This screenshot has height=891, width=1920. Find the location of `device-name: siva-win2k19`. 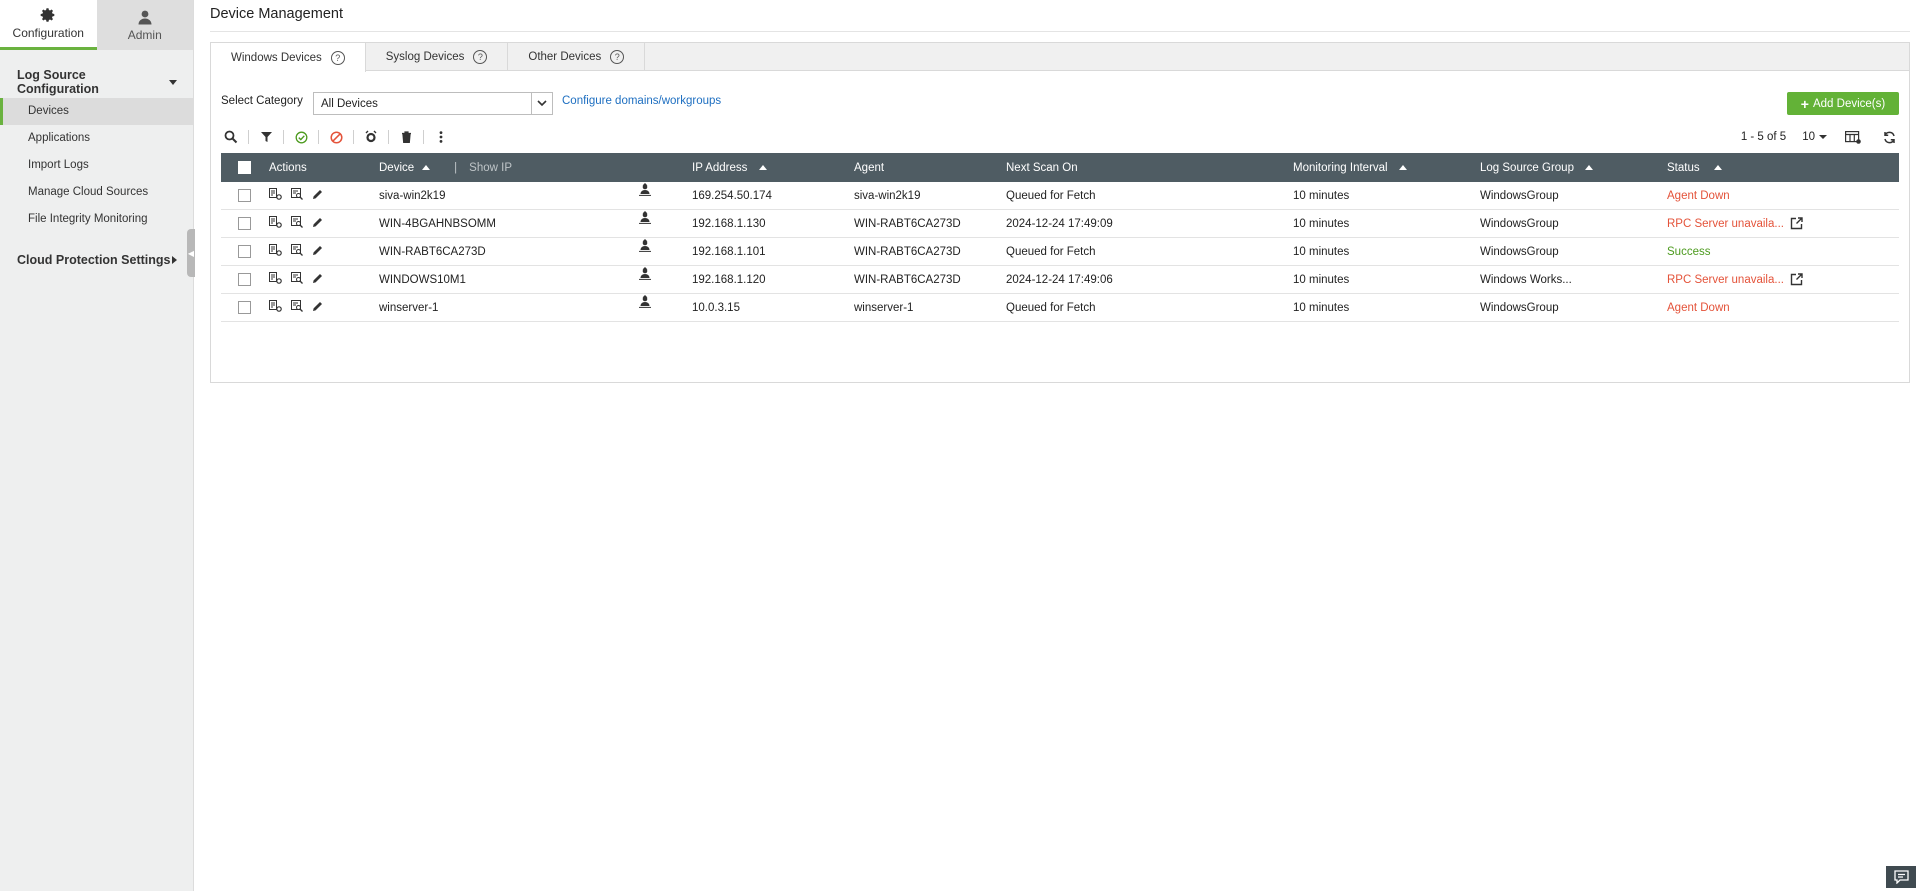

device-name: siva-win2k19 is located at coordinates (412, 196).